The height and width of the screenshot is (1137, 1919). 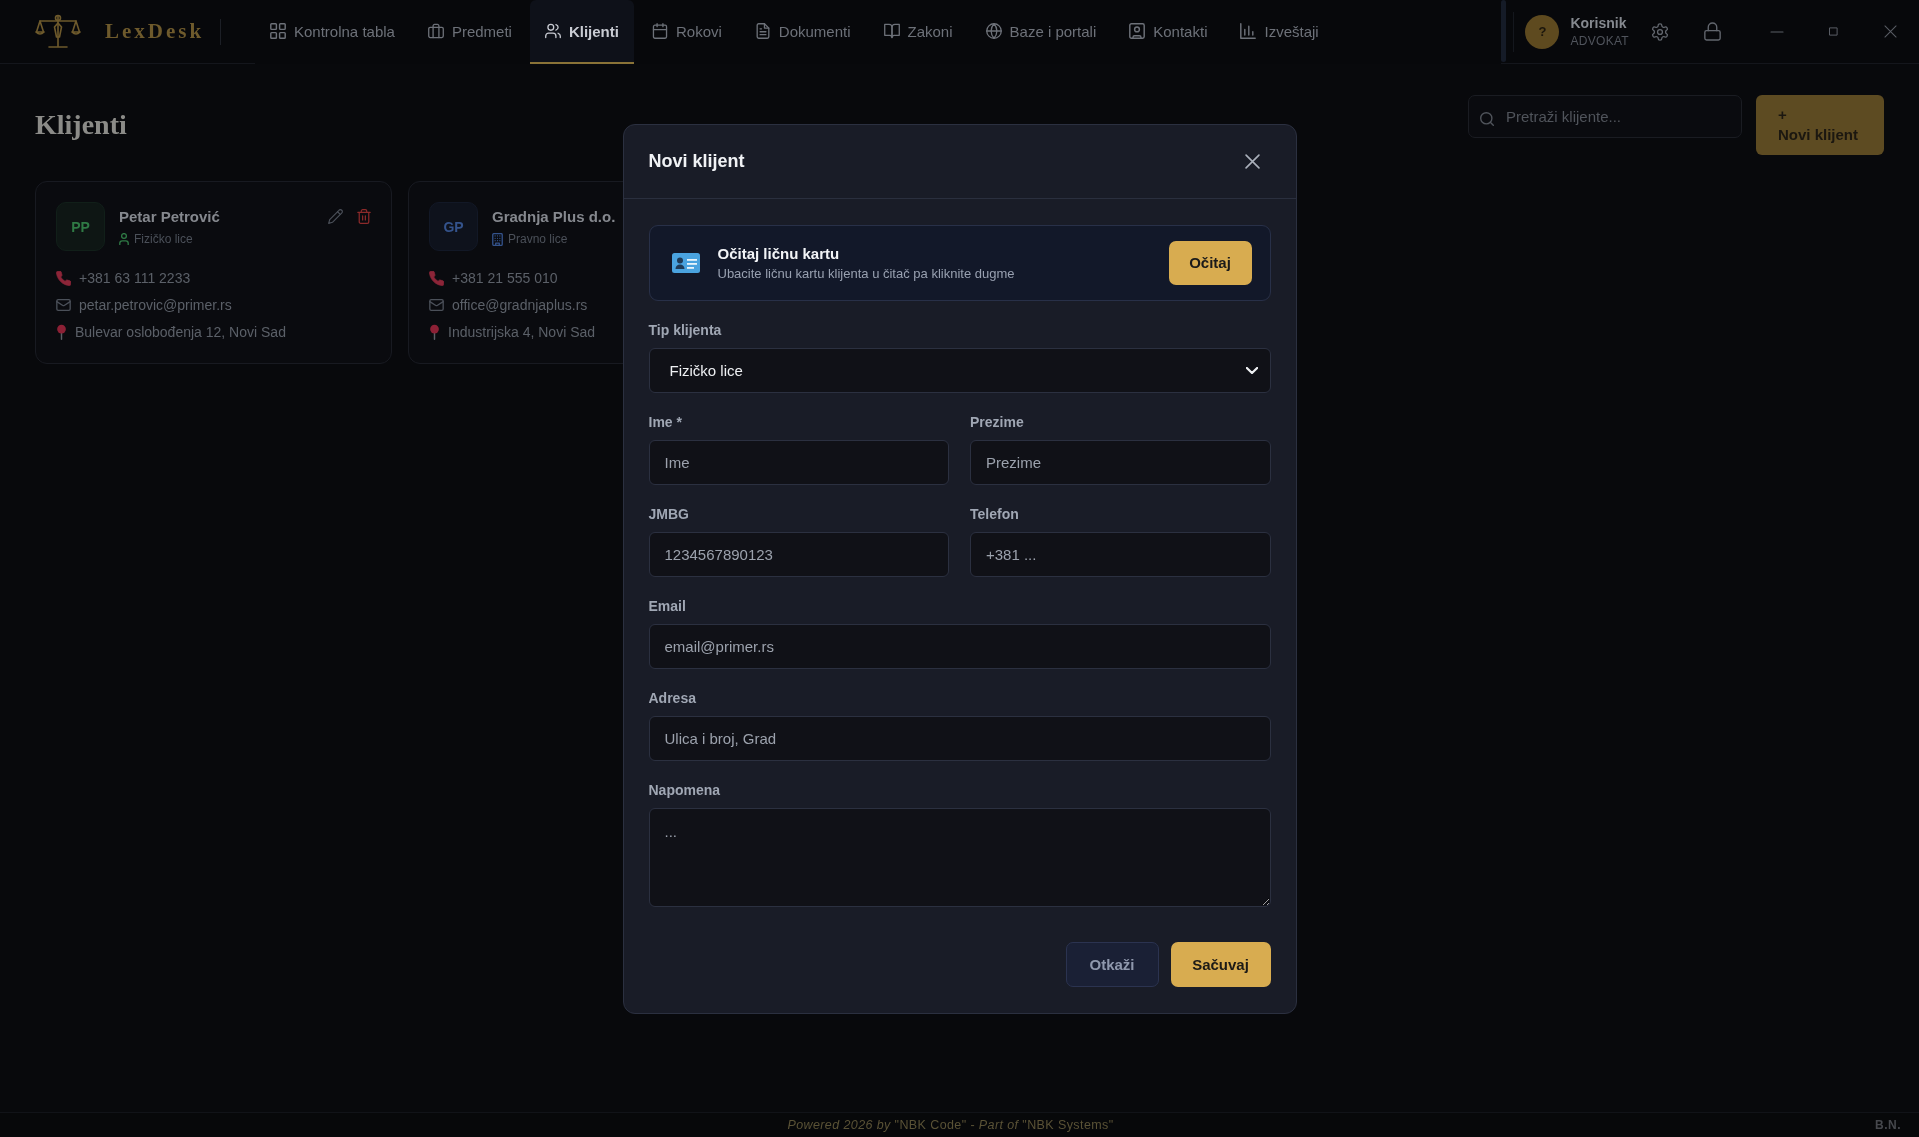 I want to click on client-avatar: PP, so click(x=80, y=226).